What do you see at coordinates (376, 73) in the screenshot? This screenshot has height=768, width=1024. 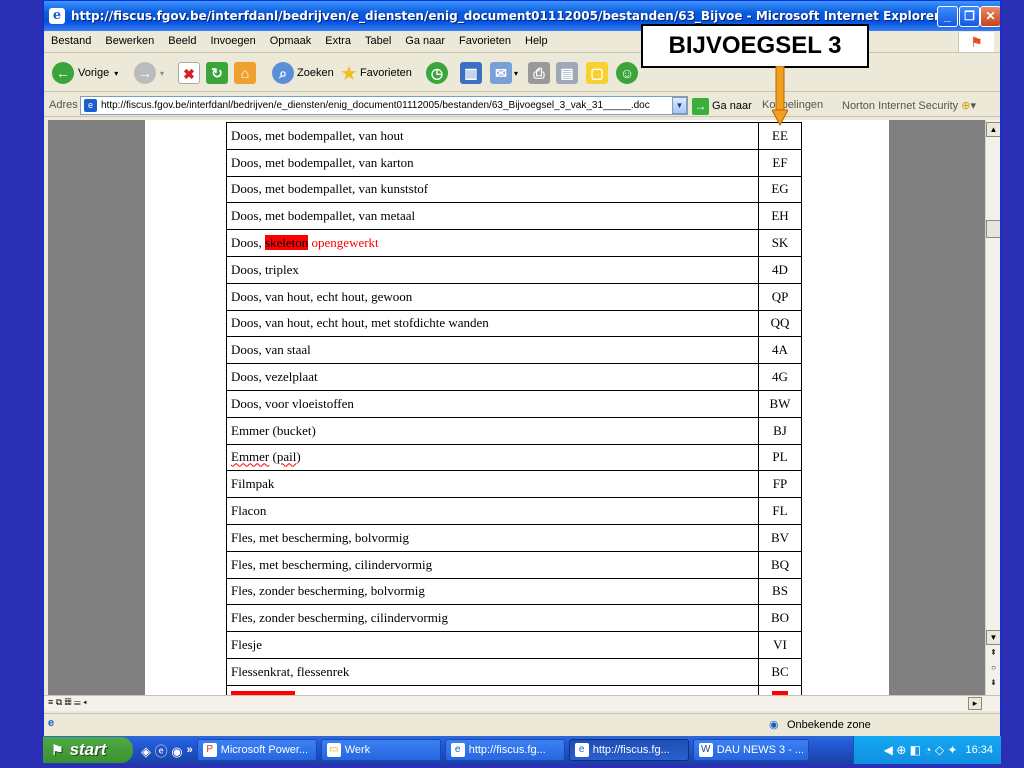 I see `favorites-button: ★ Favorieten` at bounding box center [376, 73].